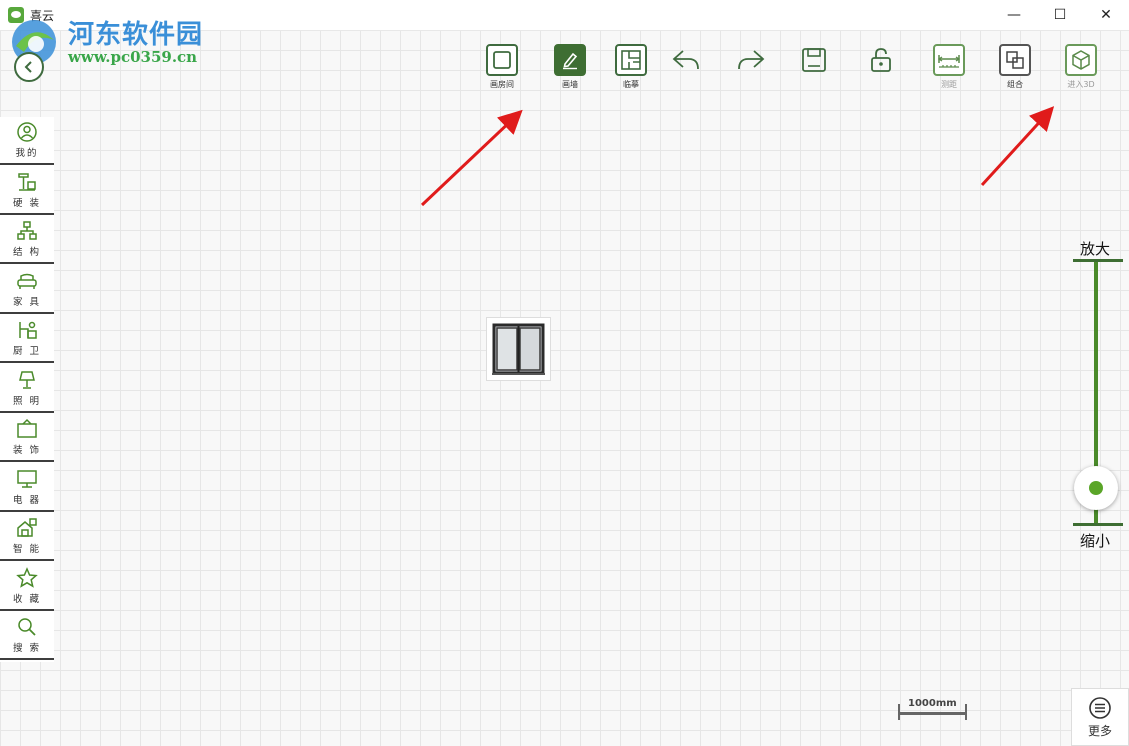  I want to click on redo-icon, so click(751, 60).